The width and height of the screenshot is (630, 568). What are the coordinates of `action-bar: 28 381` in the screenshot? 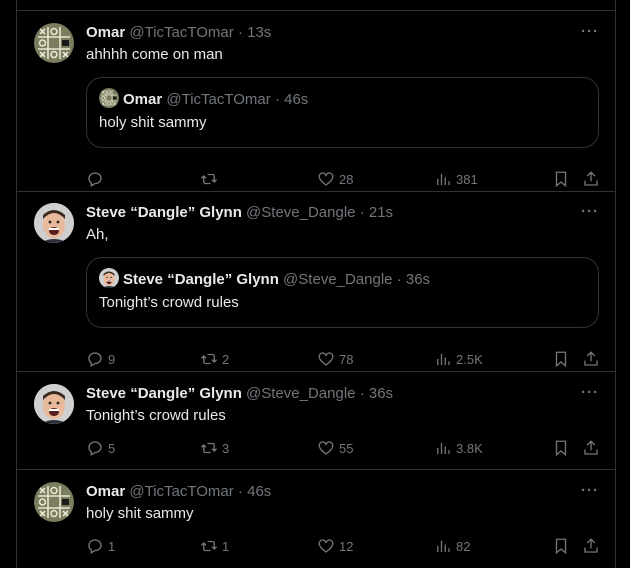 It's located at (342, 179).